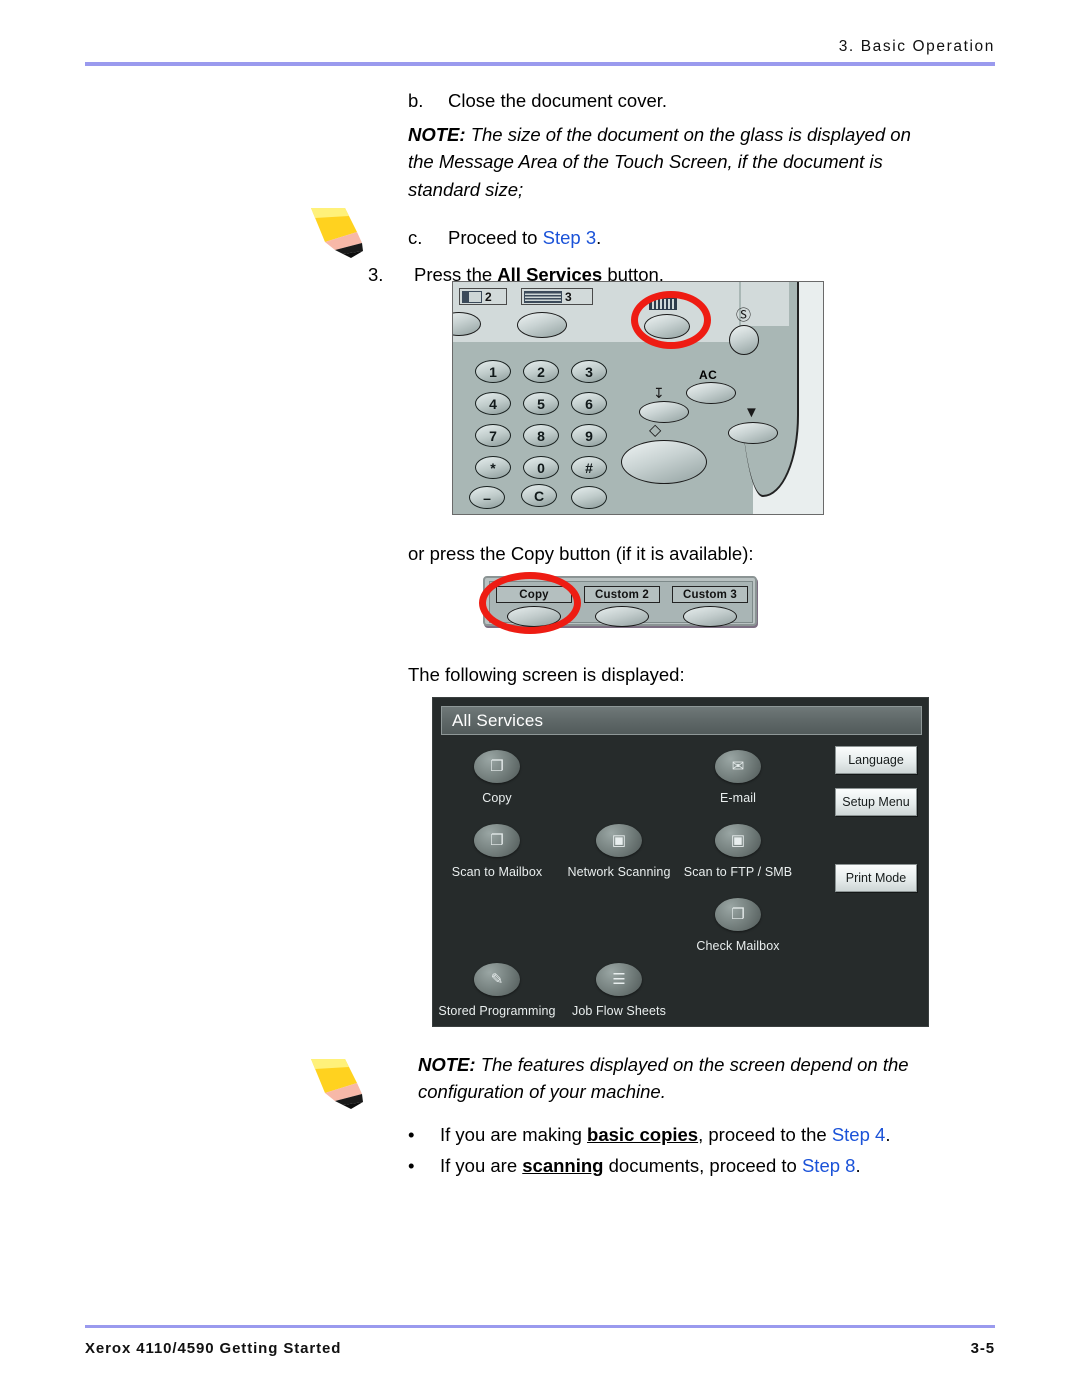 The width and height of the screenshot is (1080, 1397). I want to click on keypad-key-4: 4, so click(493, 403).